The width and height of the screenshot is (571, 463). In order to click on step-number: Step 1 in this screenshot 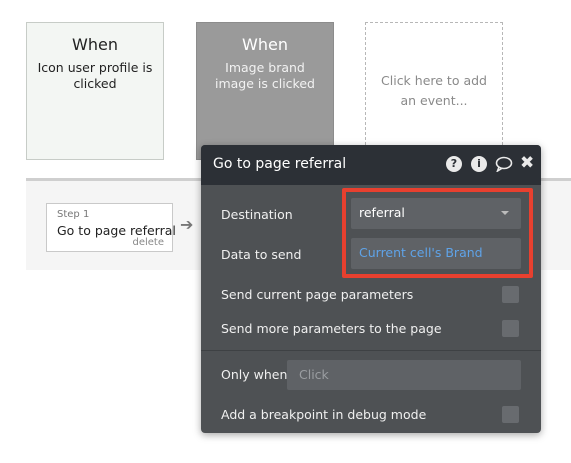, I will do `click(73, 214)`.